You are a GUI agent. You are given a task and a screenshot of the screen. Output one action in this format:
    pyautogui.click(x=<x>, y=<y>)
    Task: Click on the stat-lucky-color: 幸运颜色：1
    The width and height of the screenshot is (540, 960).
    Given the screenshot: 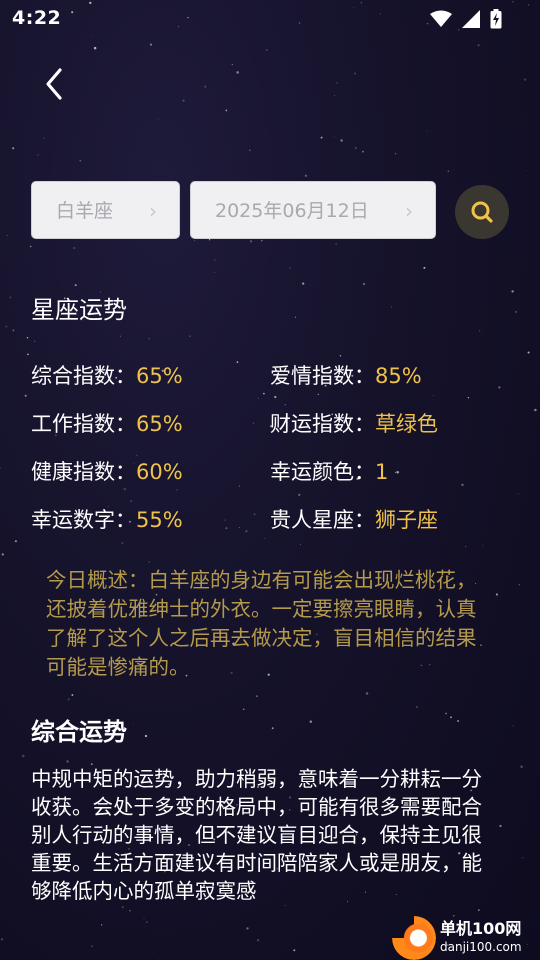 What is the action you would take?
    pyautogui.click(x=329, y=471)
    